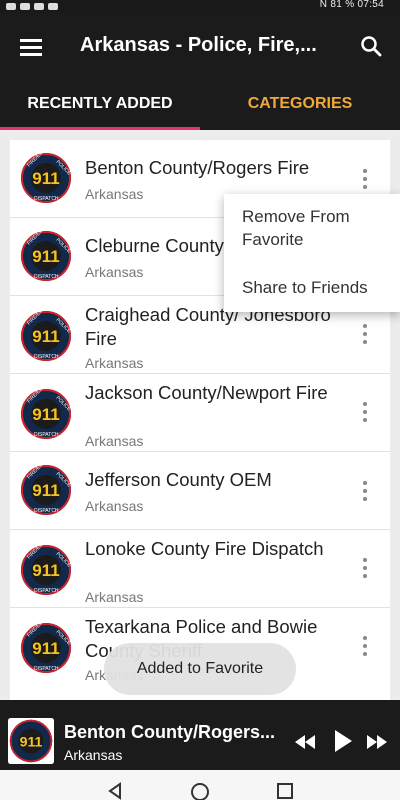 The image size is (400, 800). What do you see at coordinates (178, 479) in the screenshot?
I see `item-title: Jefferson County OEM` at bounding box center [178, 479].